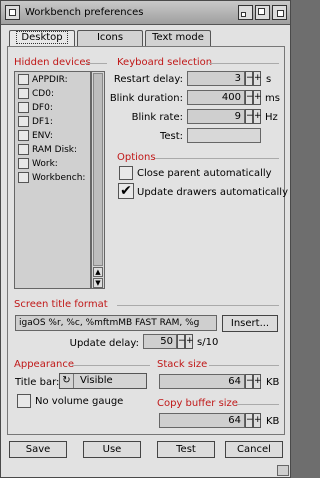 The image size is (320, 478). I want to click on test-button-label: Test, so click(186, 449).